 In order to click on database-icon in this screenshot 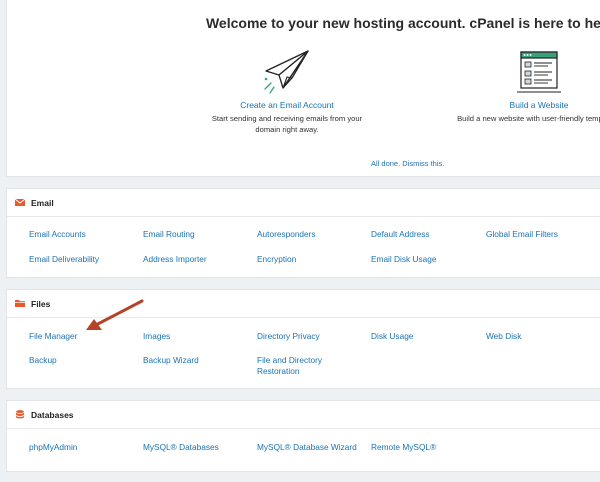, I will do `click(20, 414)`.